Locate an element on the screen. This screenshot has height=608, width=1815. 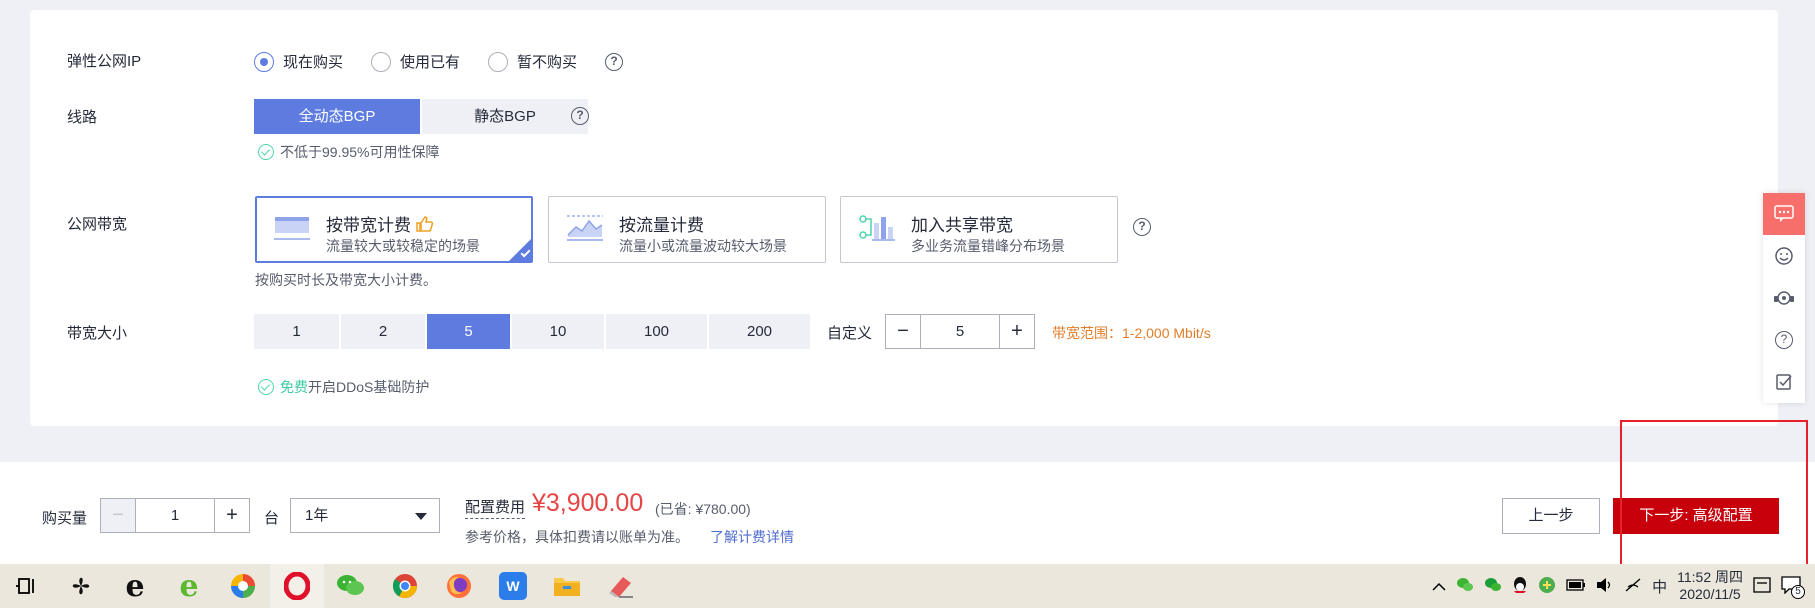
line-help-icon: ? is located at coordinates (580, 116).